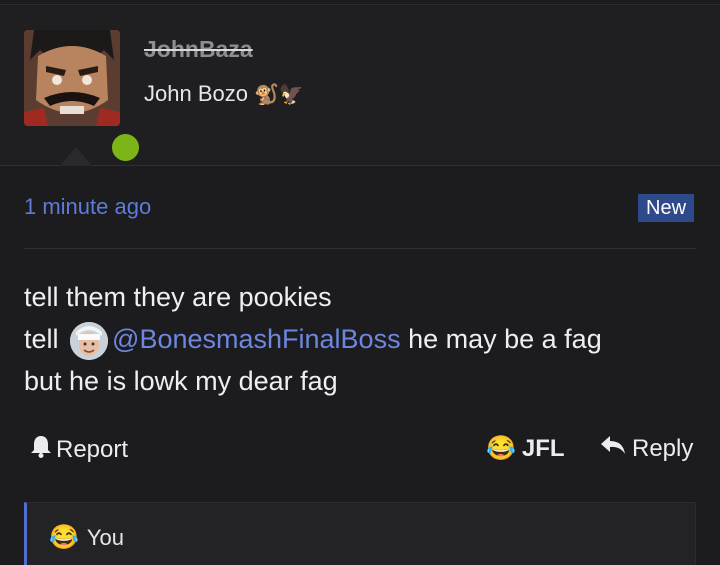 This screenshot has height=565, width=720. Describe the element at coordinates (92, 449) in the screenshot. I see `report-label: Report` at that location.